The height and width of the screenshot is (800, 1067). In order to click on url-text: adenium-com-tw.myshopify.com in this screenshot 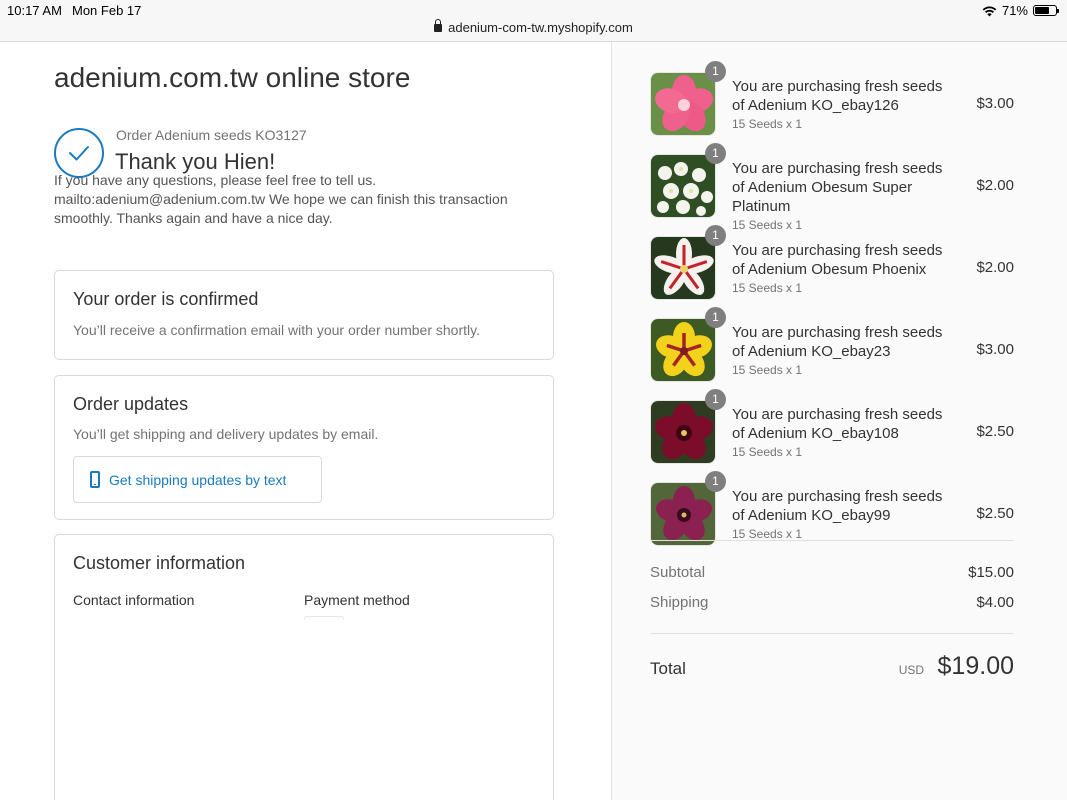, I will do `click(540, 27)`.